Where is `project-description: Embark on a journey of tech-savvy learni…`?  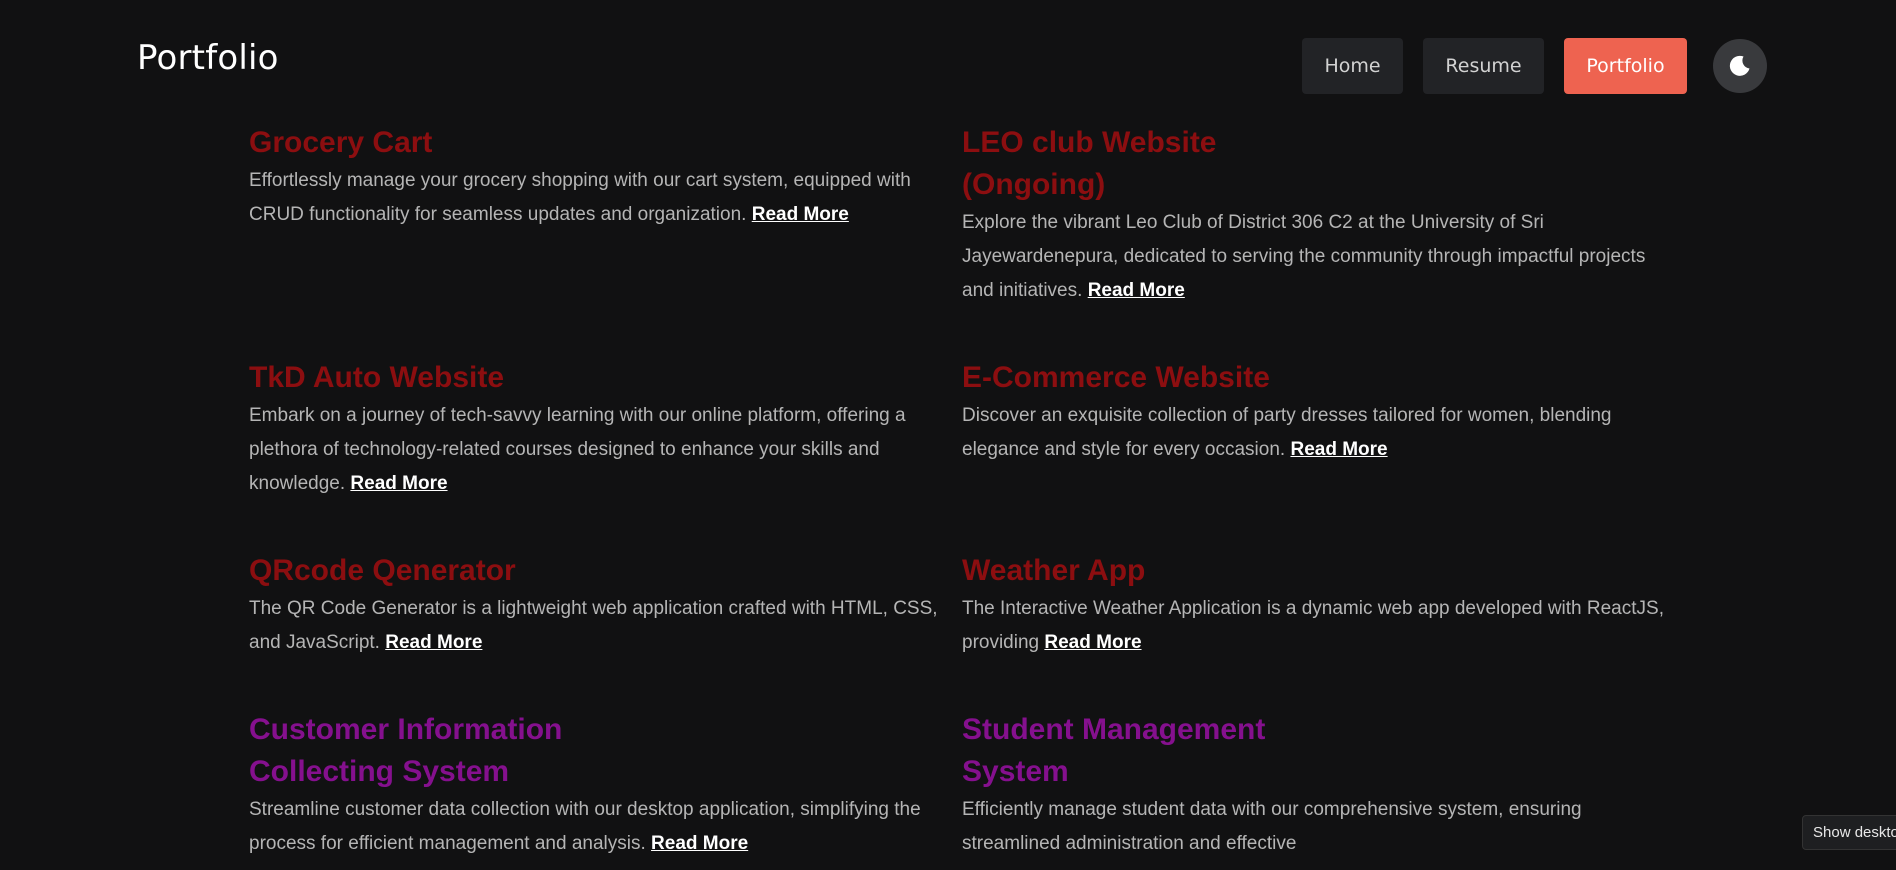 project-description: Embark on a journey of tech-savvy learni… is located at coordinates (577, 449).